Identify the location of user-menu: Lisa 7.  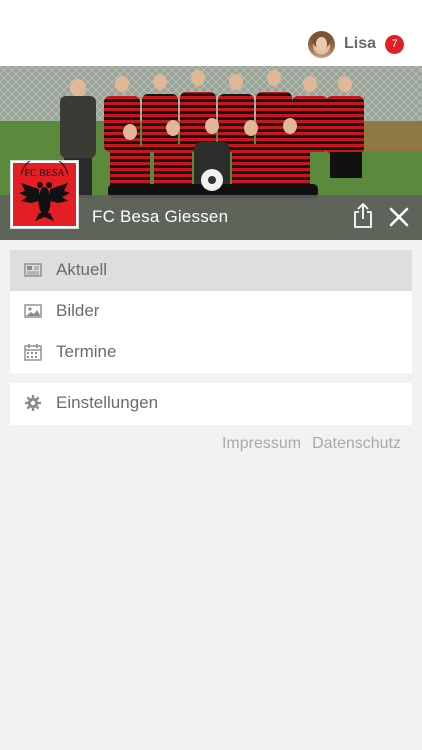
(355, 44).